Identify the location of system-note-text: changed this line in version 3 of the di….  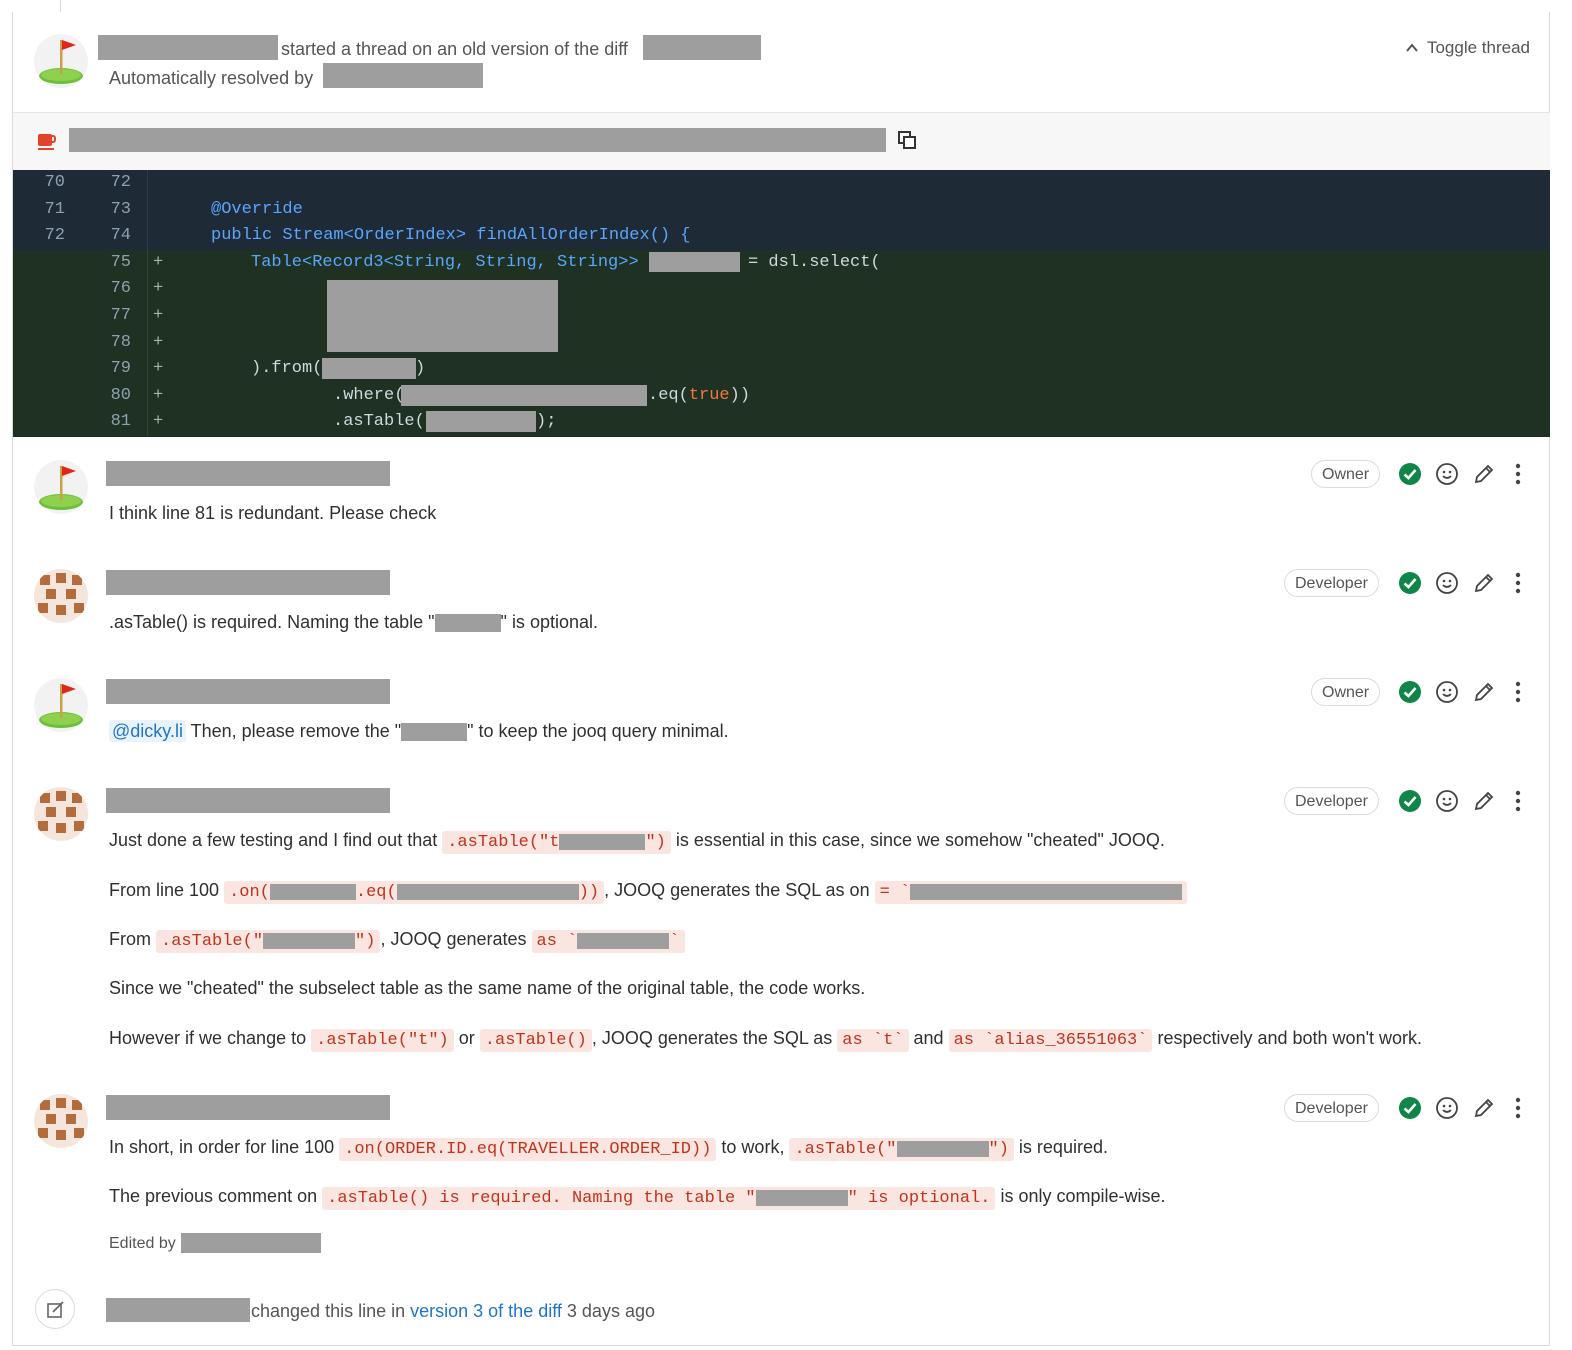
(453, 1311).